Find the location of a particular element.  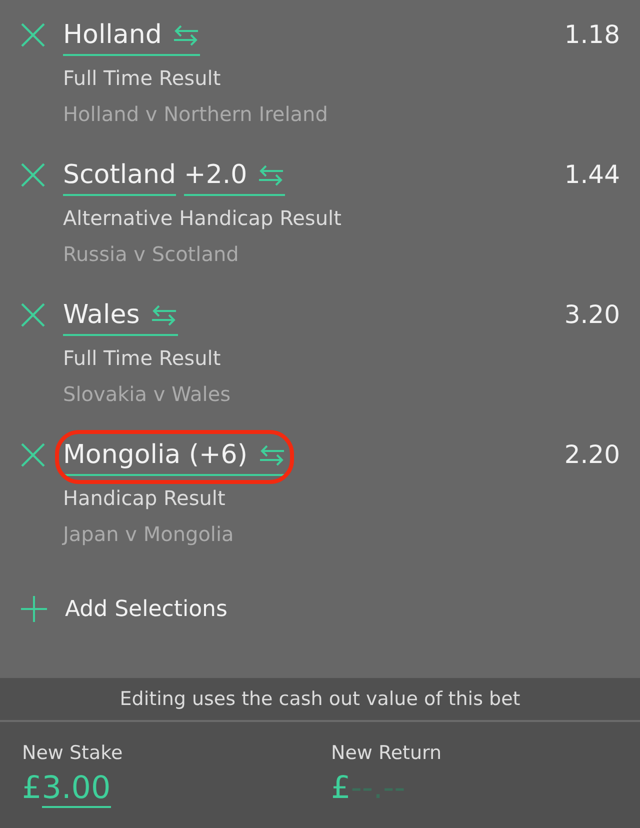

selection-name: Wales is located at coordinates (101, 315).